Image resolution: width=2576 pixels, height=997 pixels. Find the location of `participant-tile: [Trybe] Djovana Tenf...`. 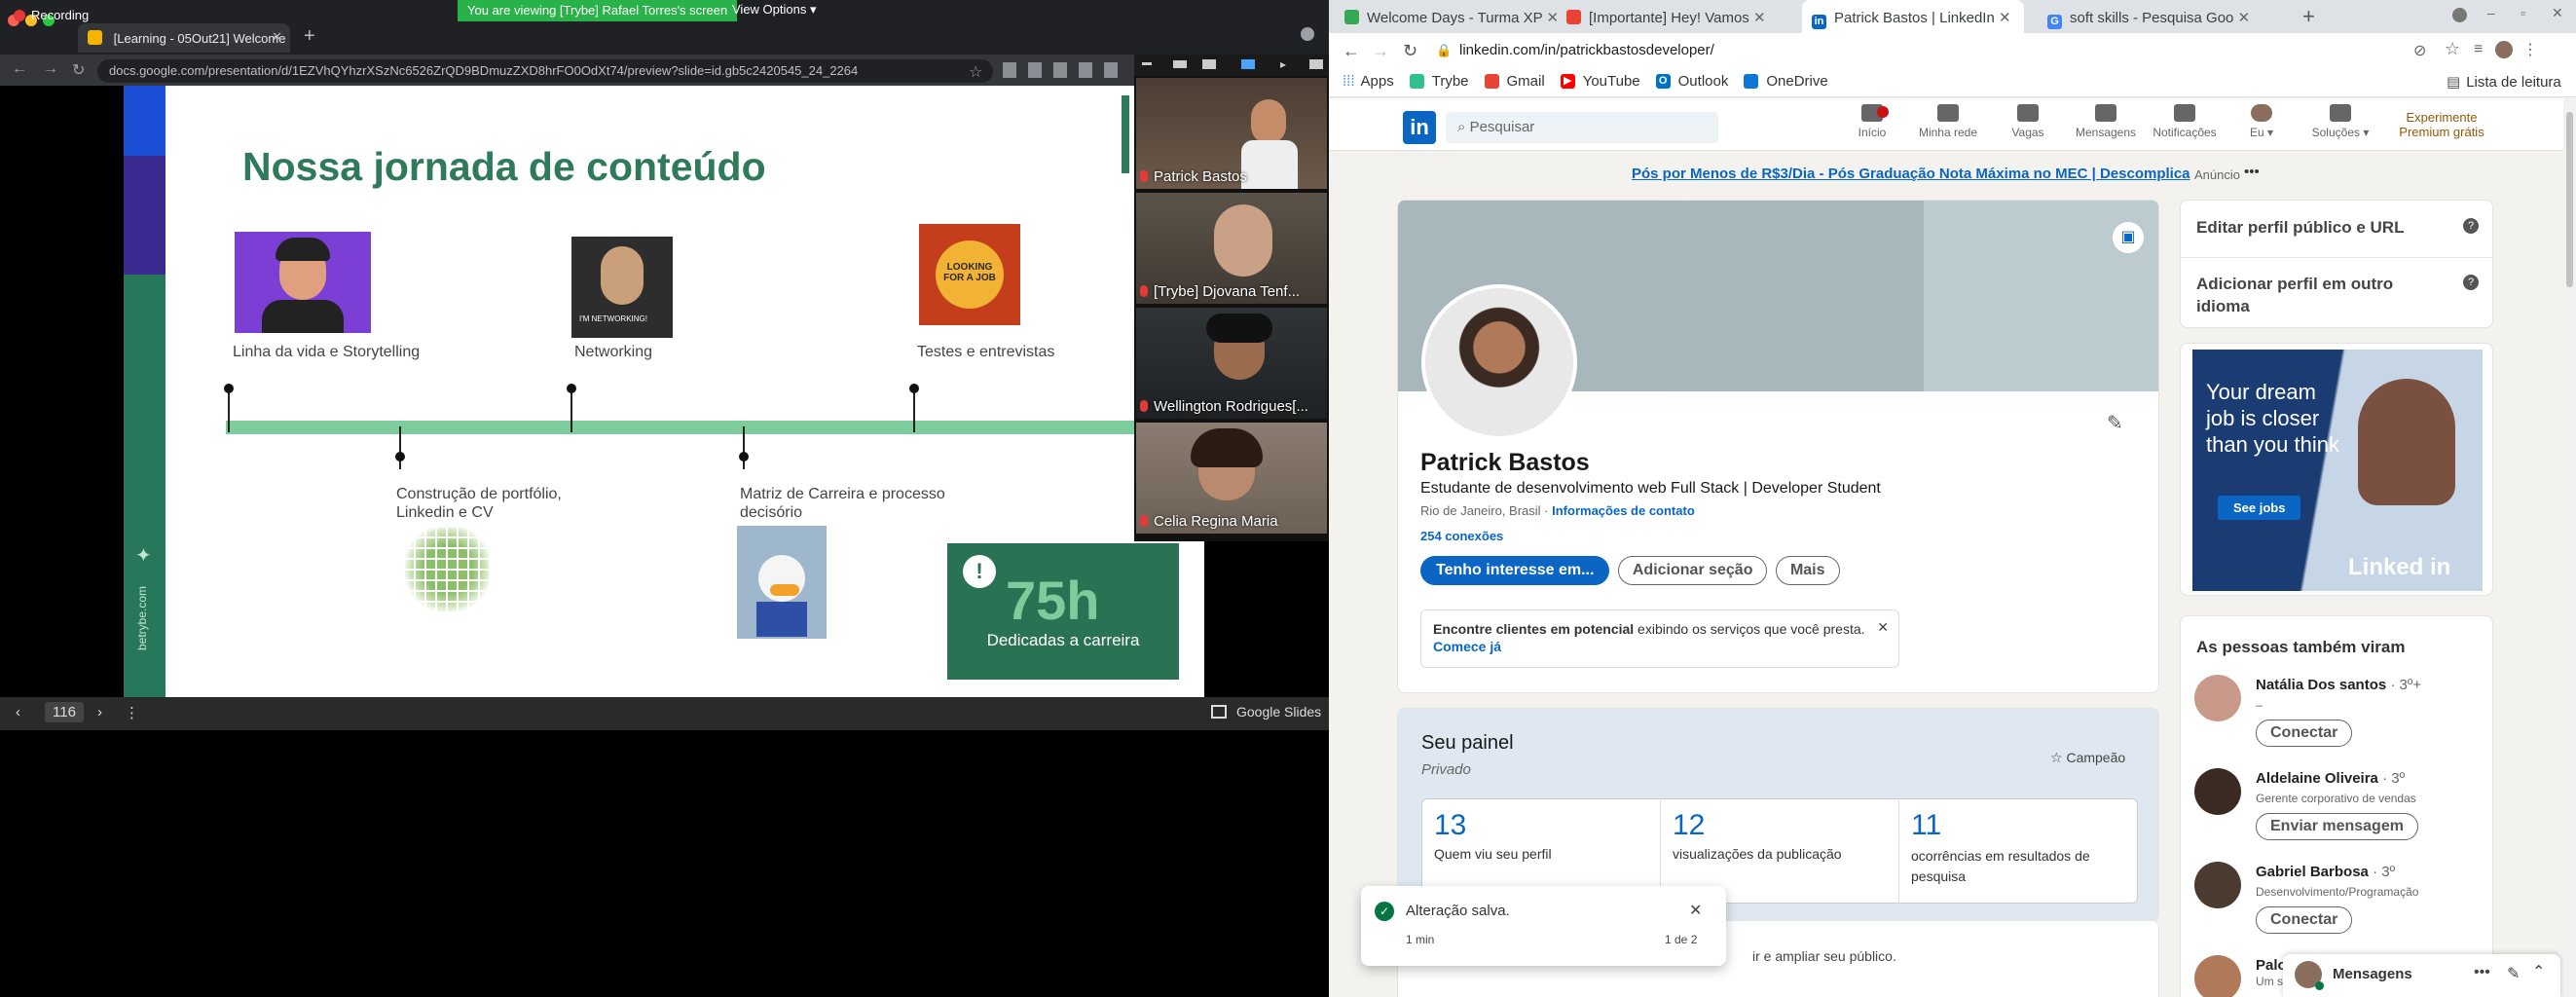

participant-tile: [Trybe] Djovana Tenf... is located at coordinates (1231, 248).